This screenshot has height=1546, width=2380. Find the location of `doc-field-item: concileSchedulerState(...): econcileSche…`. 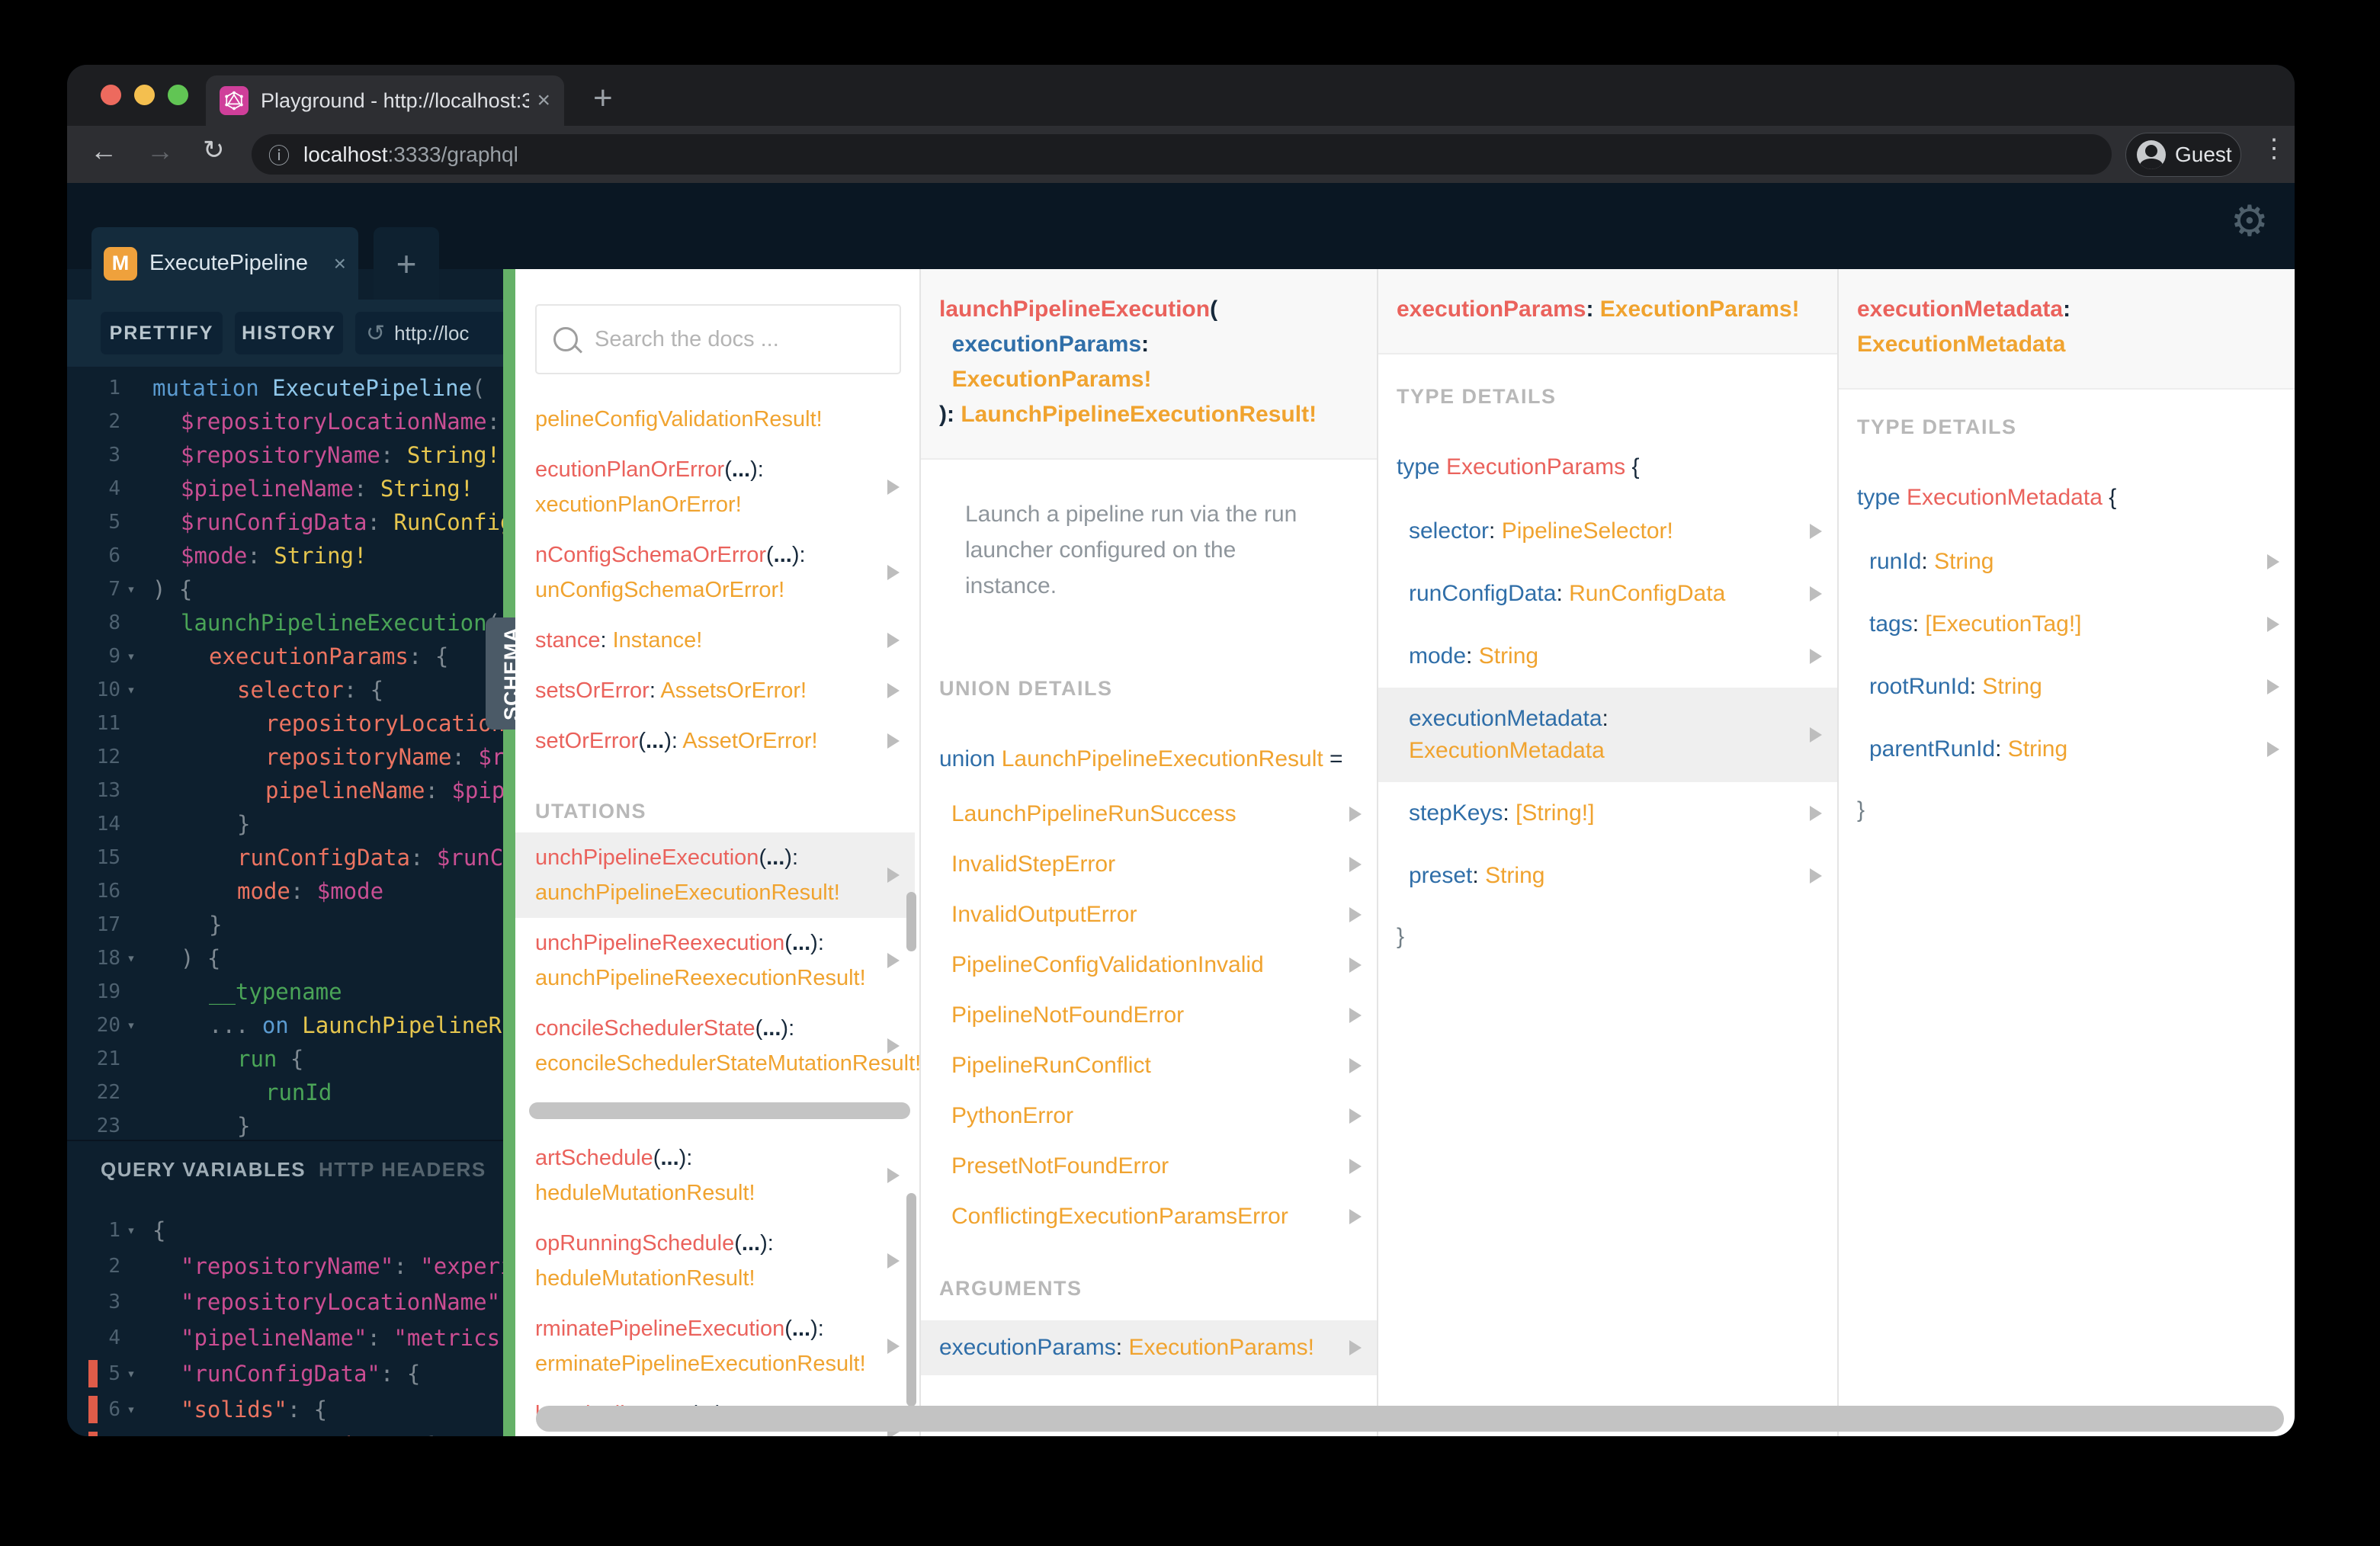

doc-field-item: concileSchedulerState(...): econcileSche… is located at coordinates (727, 1046).